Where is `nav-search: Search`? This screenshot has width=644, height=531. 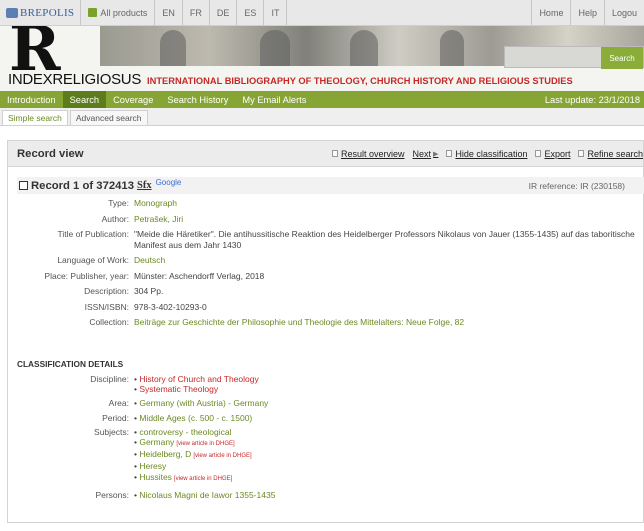 nav-search: Search is located at coordinates (84, 99).